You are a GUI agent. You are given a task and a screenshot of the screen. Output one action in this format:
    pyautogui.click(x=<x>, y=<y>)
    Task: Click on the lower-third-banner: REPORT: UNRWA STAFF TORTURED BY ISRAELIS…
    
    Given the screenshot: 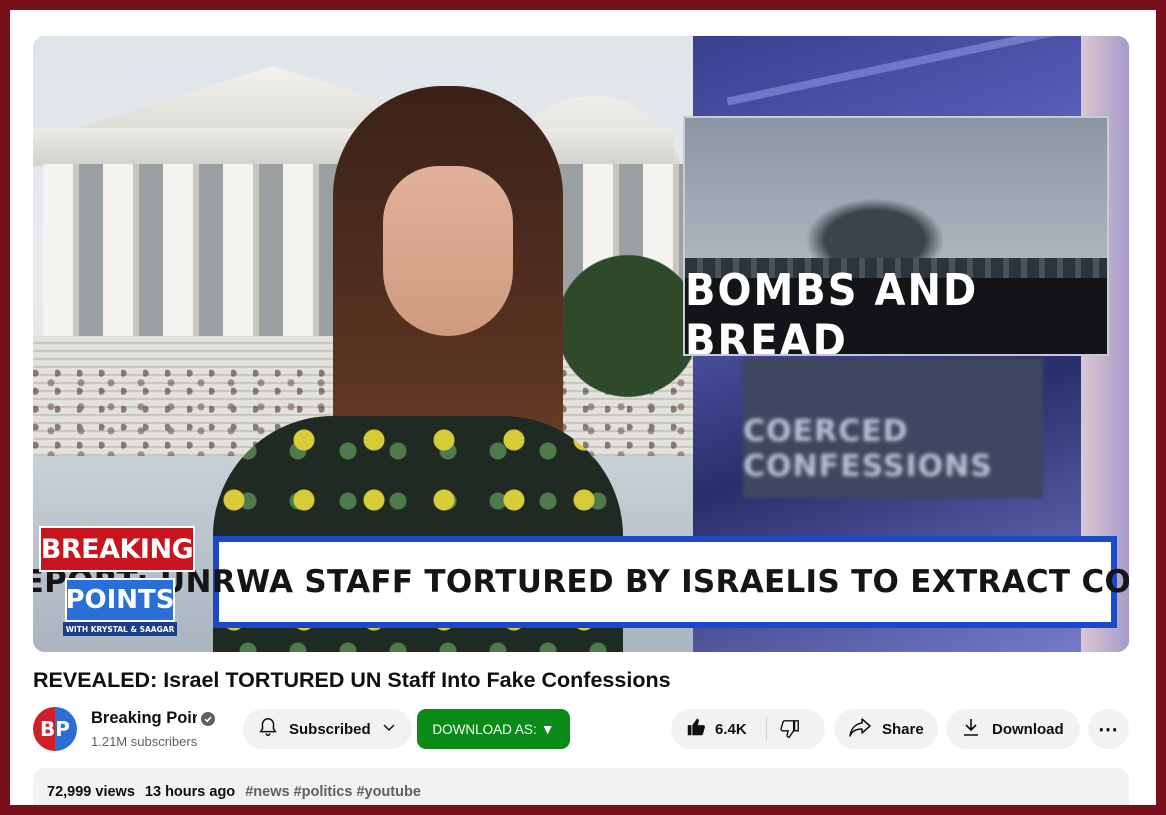 What is the action you would take?
    pyautogui.click(x=581, y=582)
    